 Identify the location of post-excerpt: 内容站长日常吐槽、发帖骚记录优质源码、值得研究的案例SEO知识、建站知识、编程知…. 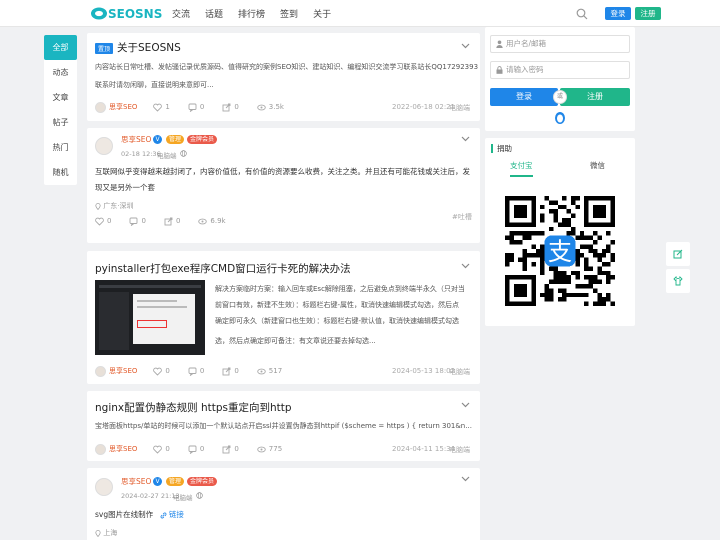
(287, 67).